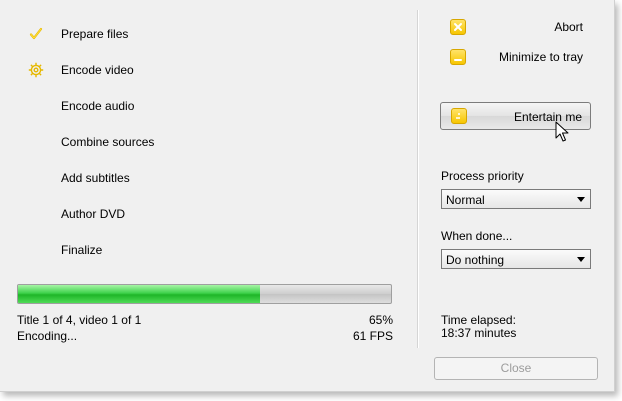  Describe the element at coordinates (478, 320) in the screenshot. I see `time-elapsed-label: Time elapsed:` at that location.